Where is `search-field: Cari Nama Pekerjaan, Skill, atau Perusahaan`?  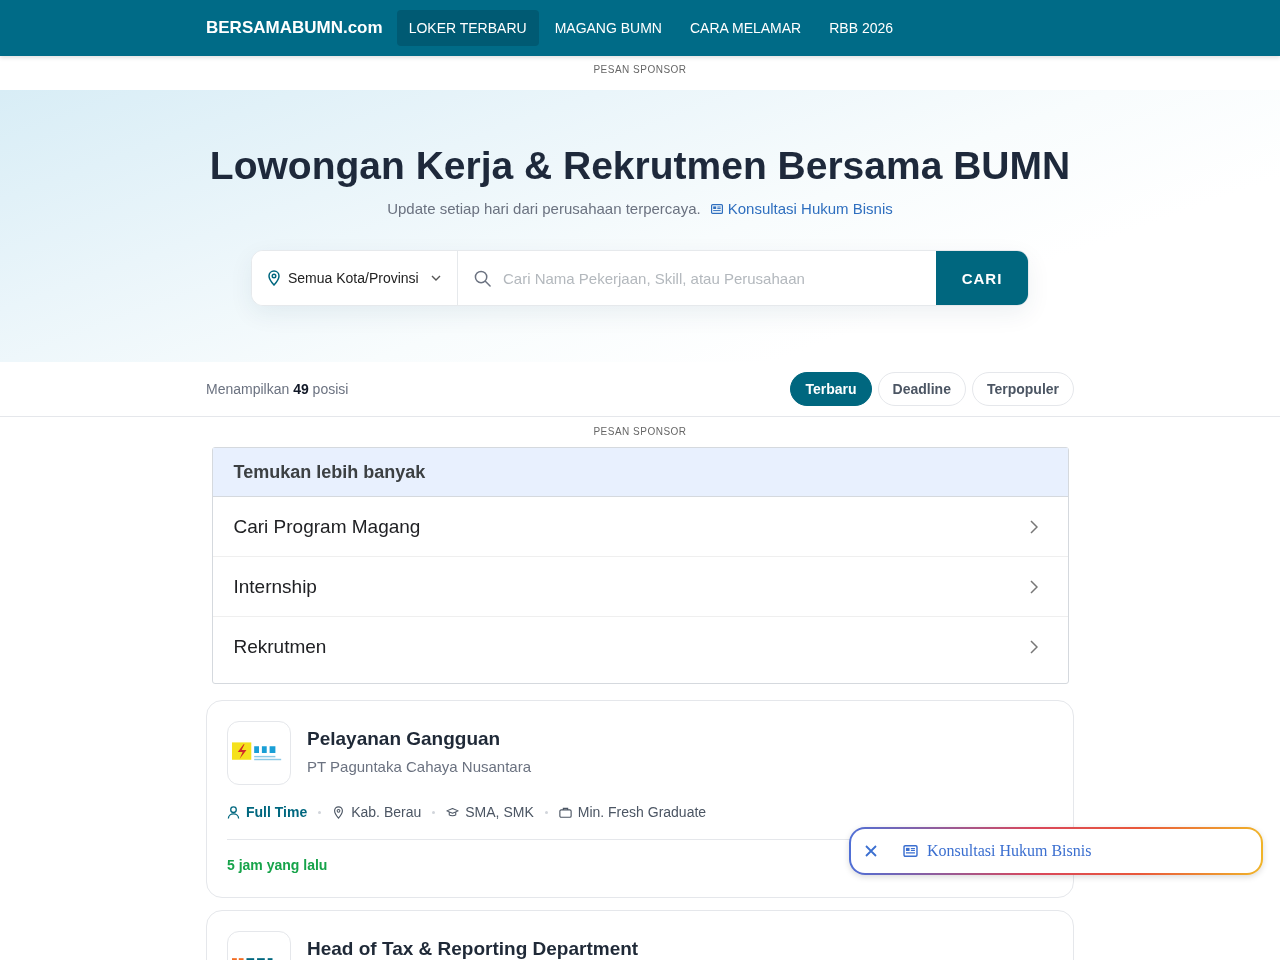
search-field: Cari Nama Pekerjaan, Skill, atau Perusahaan is located at coordinates (710, 278).